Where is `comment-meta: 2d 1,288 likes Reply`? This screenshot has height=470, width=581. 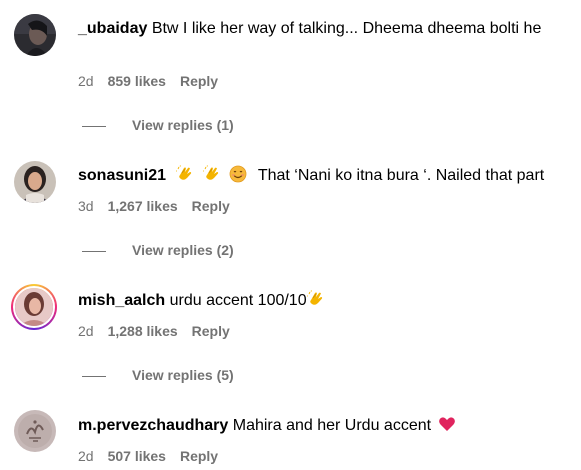 comment-meta: 2d 1,288 likes Reply is located at coordinates (154, 331).